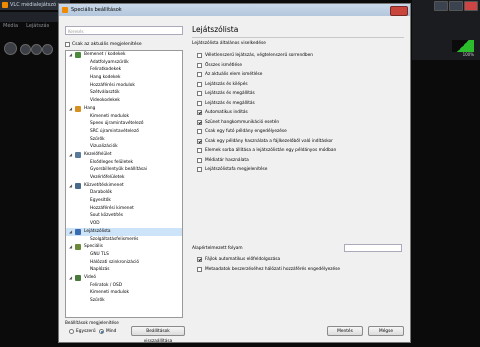 The height and width of the screenshot is (347, 480). I want to click on tree-item: Videokodekek, so click(124, 101).